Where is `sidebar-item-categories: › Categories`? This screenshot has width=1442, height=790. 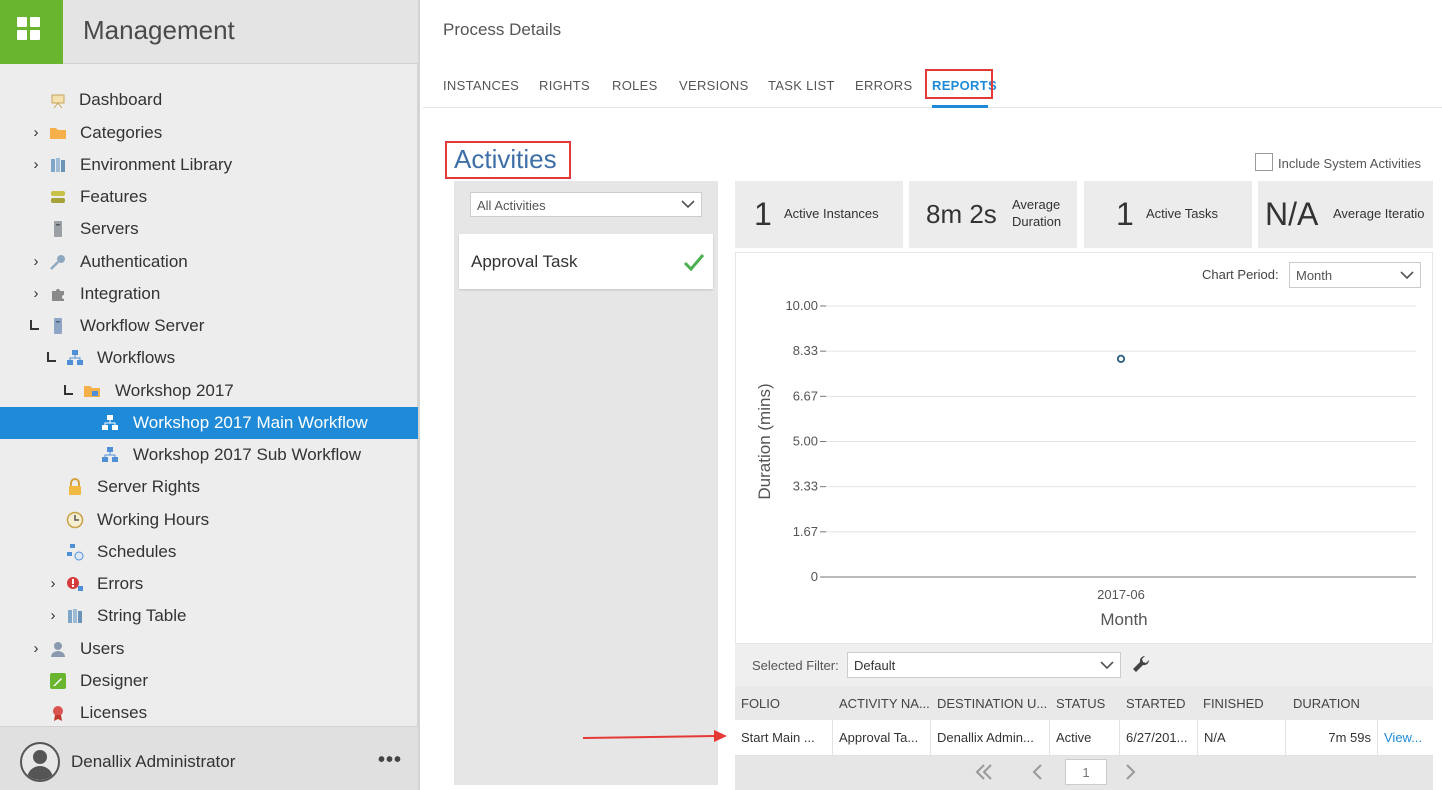 sidebar-item-categories: › Categories is located at coordinates (209, 133).